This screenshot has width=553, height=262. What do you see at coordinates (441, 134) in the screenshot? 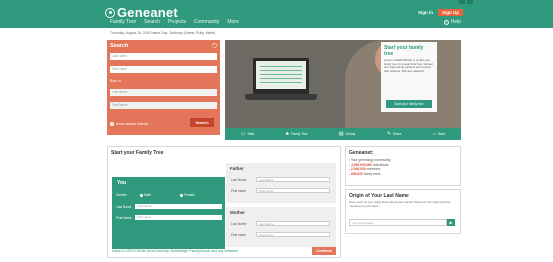
I see `feature-label: Save` at bounding box center [441, 134].